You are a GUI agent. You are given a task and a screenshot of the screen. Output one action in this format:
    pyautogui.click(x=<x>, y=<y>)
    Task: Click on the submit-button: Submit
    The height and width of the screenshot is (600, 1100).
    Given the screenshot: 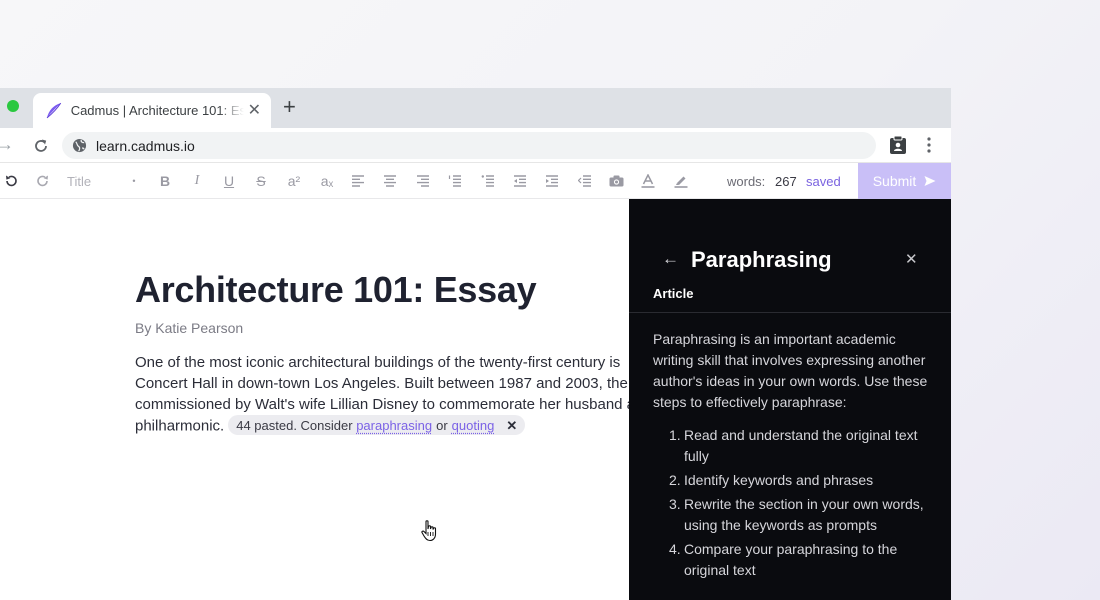 What is the action you would take?
    pyautogui.click(x=904, y=181)
    